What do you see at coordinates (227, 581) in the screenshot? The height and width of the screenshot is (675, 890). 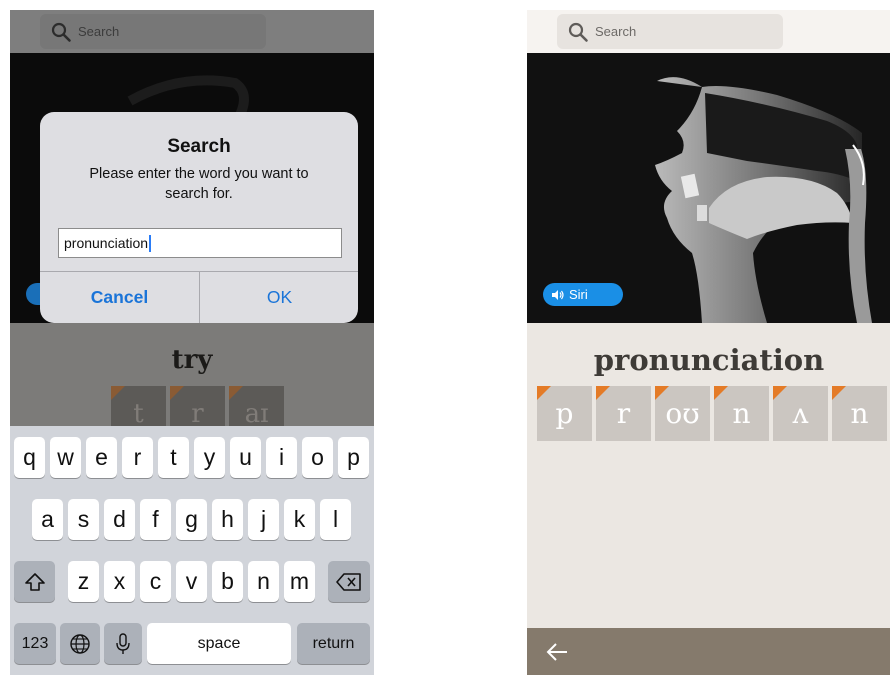 I see `key-b: b` at bounding box center [227, 581].